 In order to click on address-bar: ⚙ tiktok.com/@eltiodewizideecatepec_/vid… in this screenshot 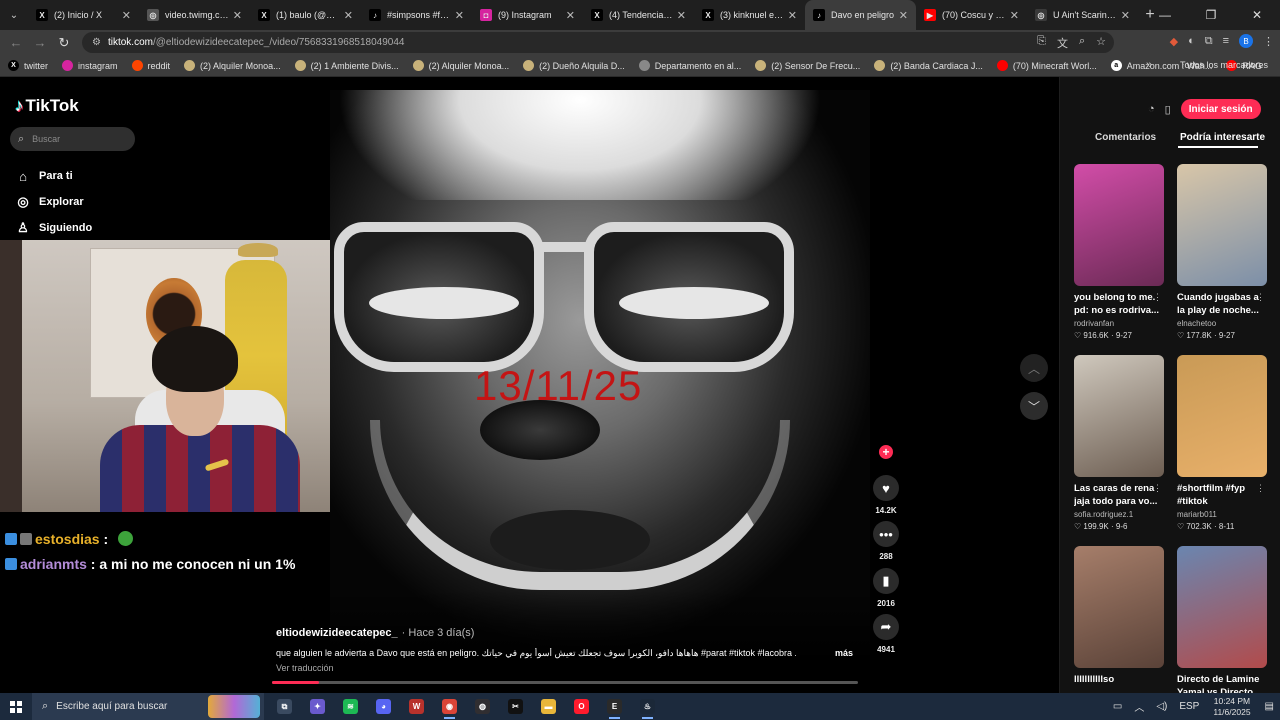, I will do `click(598, 42)`.